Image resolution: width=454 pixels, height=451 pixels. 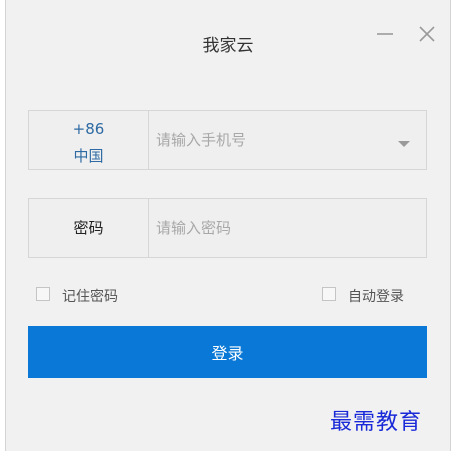 What do you see at coordinates (89, 228) in the screenshot?
I see `password-label: 密码` at bounding box center [89, 228].